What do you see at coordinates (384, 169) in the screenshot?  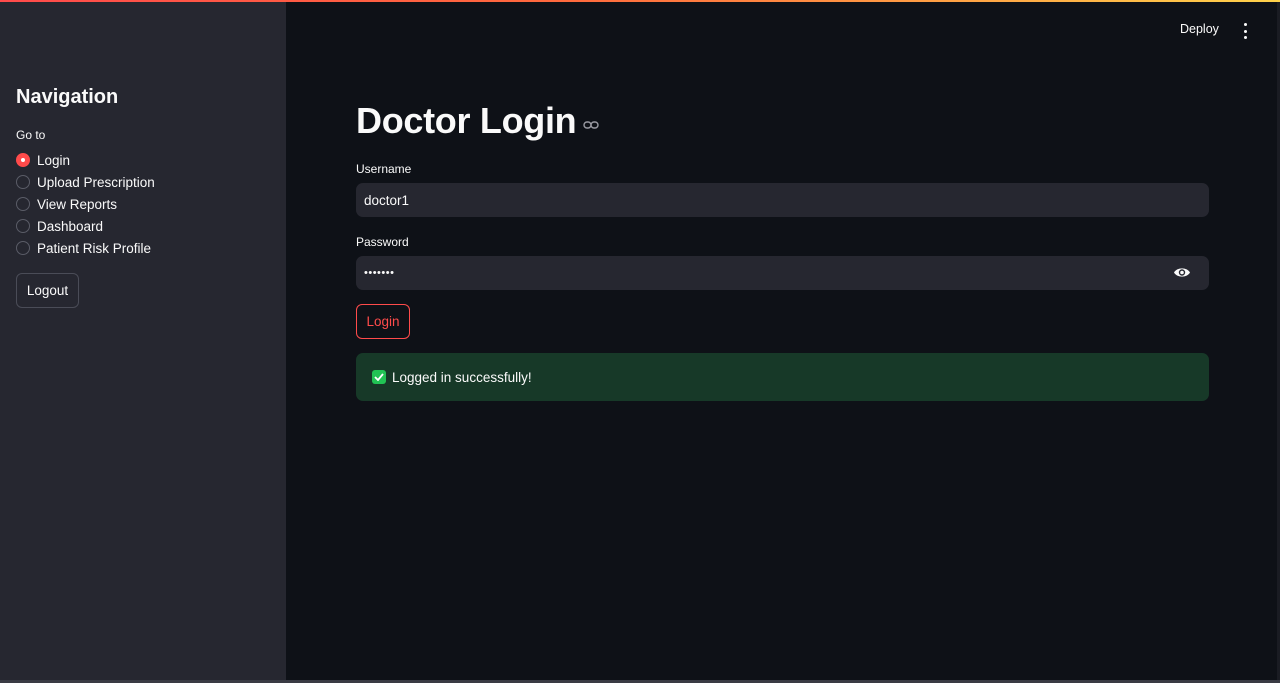 I see `username-label: Username` at bounding box center [384, 169].